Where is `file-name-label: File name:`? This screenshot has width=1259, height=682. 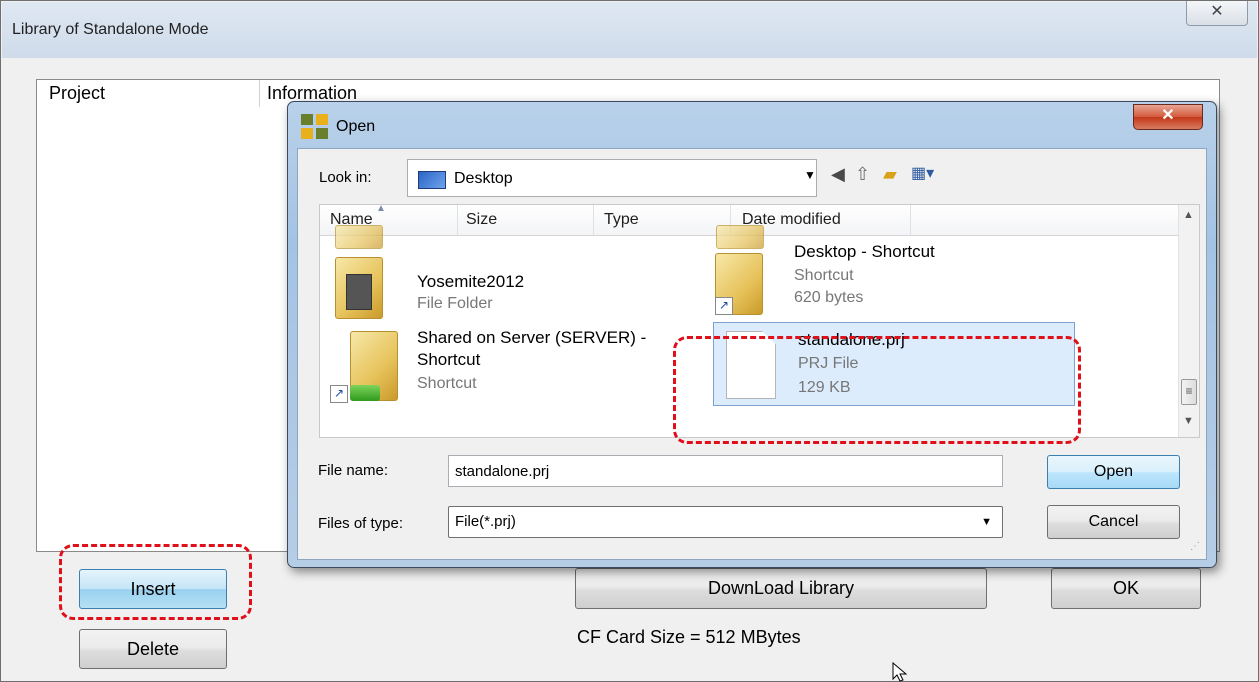 file-name-label: File name: is located at coordinates (353, 470).